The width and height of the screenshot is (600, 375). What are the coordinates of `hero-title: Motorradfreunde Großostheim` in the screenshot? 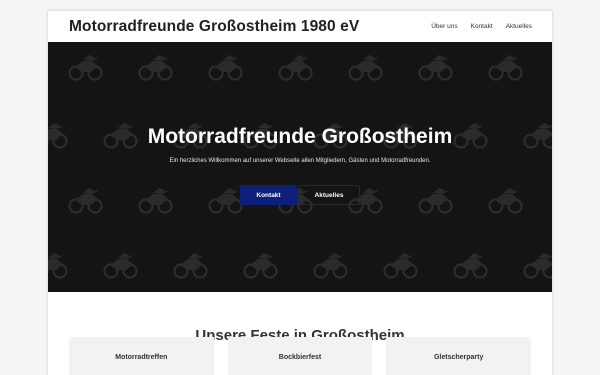 It's located at (300, 136).